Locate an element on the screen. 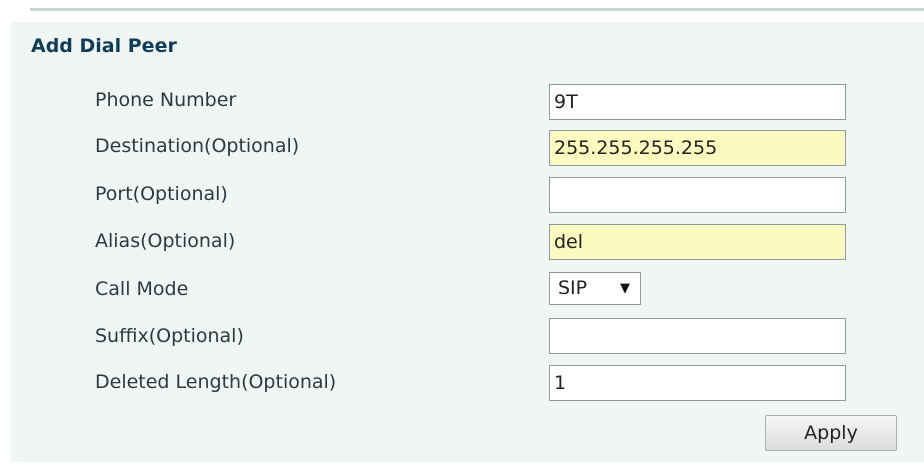 The image size is (924, 466). destination-input is located at coordinates (697, 148).